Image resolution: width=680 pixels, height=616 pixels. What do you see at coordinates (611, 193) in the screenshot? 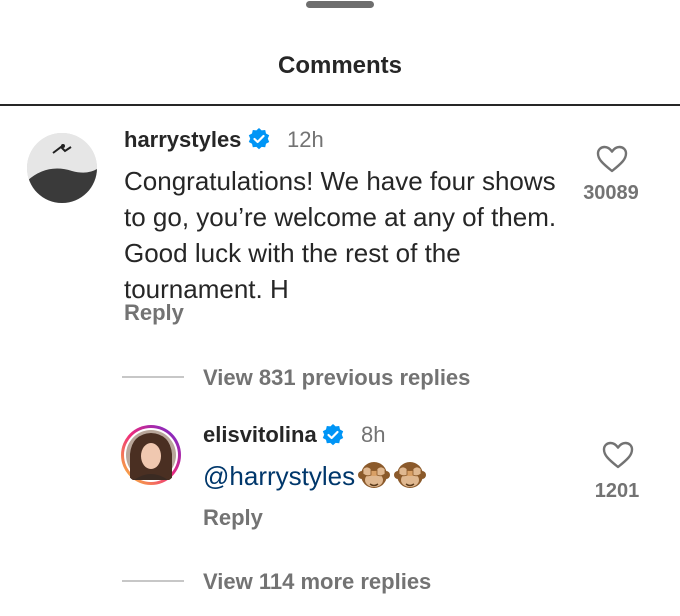
I see `like-count: 30089` at bounding box center [611, 193].